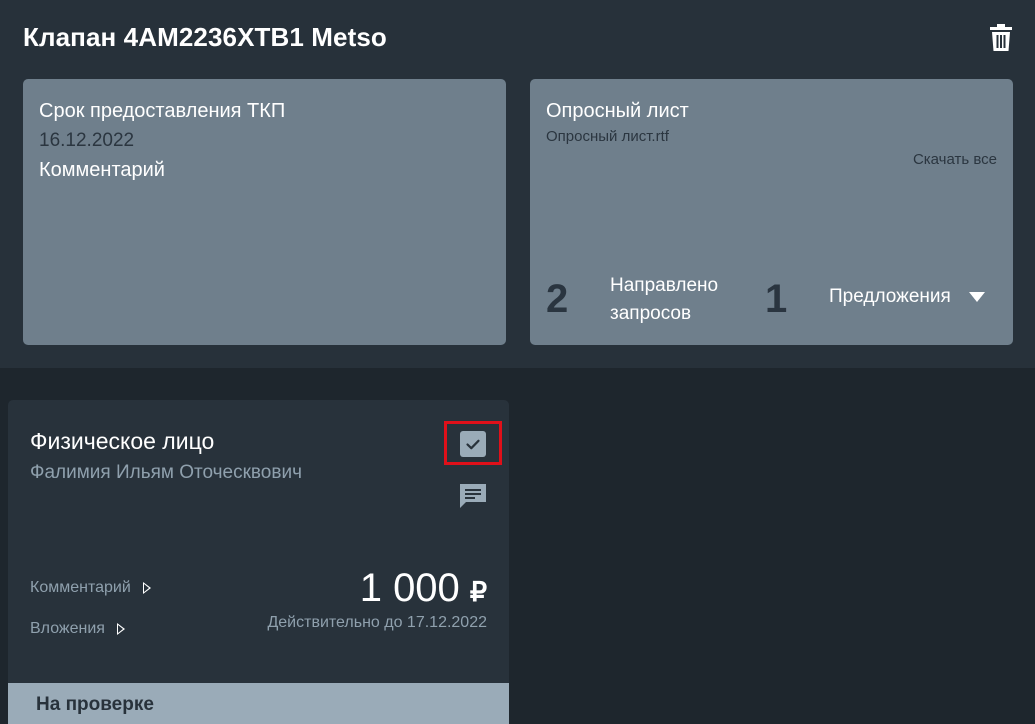  I want to click on status-bar: На проверке, so click(258, 703).